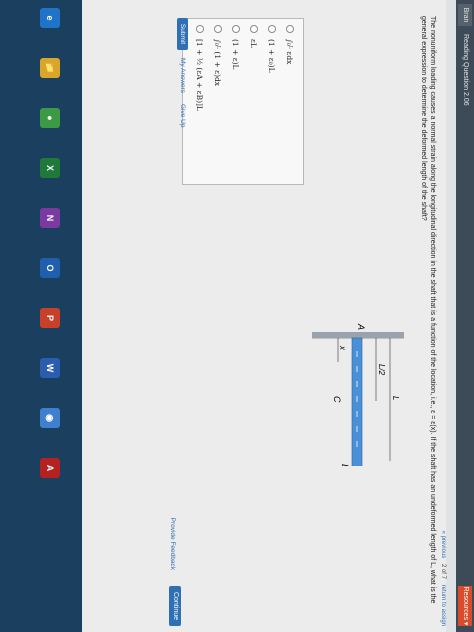  I want to click on resources-button: Resources ▾, so click(465, 606).